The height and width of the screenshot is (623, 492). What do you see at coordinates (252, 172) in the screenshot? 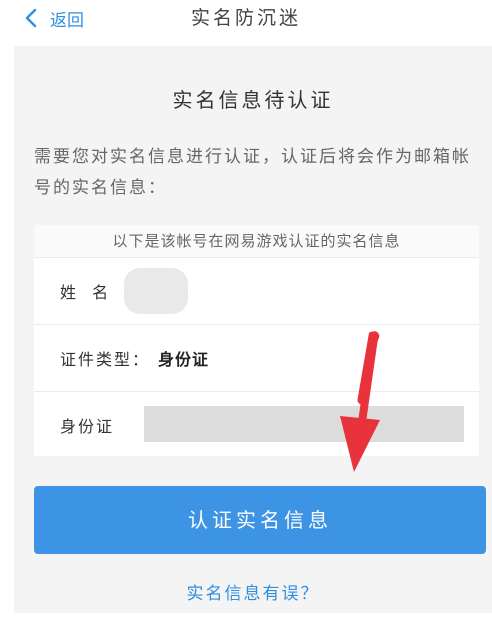
I see `description-text: 需要您对实名信息进行认证，认证后将会作为邮箱帐号的实名信息：` at bounding box center [252, 172].